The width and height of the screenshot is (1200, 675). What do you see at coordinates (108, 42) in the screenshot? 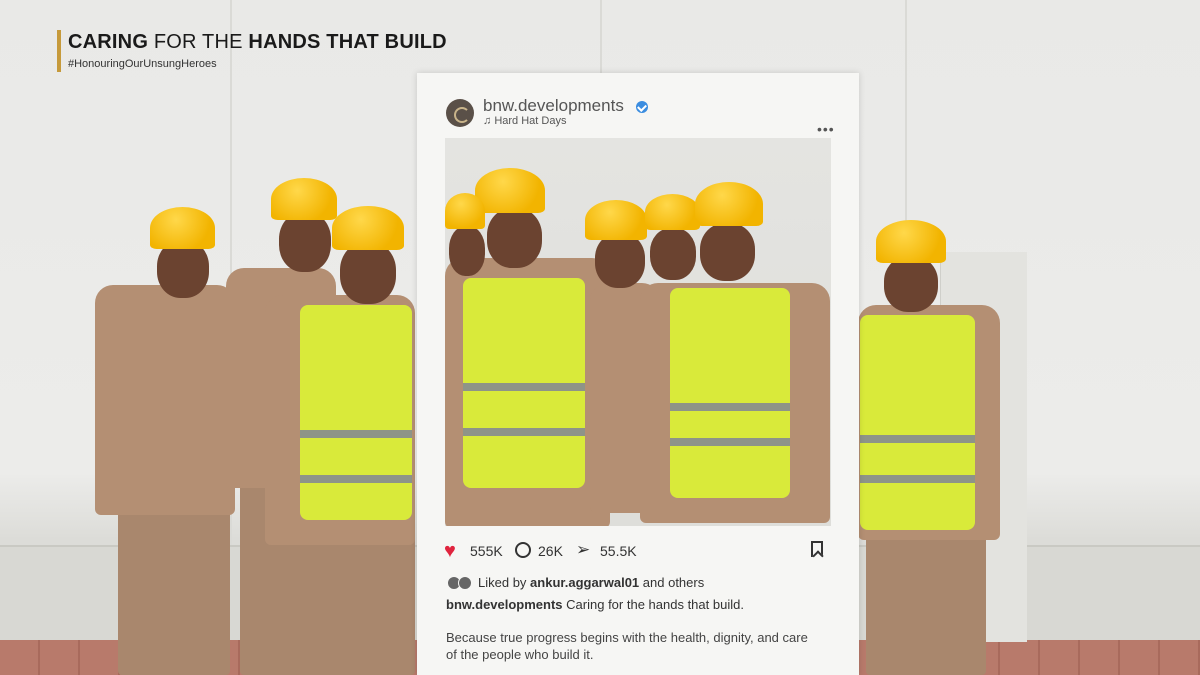
I see `title-bold-1: CARING` at bounding box center [108, 42].